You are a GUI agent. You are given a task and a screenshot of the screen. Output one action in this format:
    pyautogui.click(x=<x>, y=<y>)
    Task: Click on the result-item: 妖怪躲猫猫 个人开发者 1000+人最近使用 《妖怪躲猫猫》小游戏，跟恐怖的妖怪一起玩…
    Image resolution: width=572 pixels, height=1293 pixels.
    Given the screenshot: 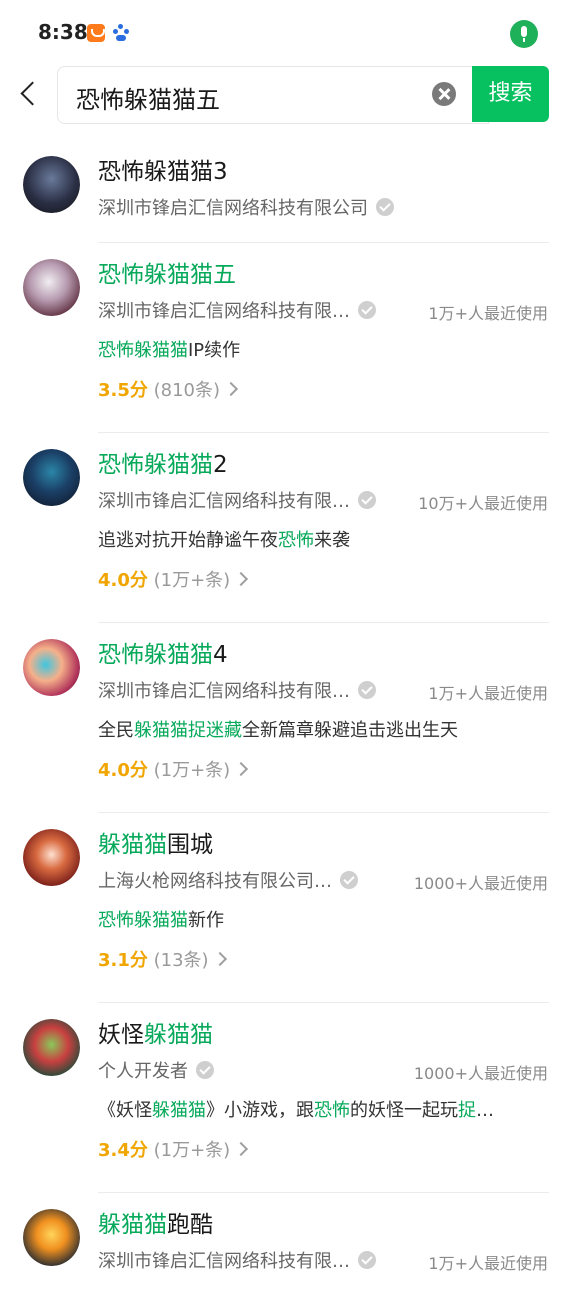 What is the action you would take?
    pyautogui.click(x=286, y=1098)
    